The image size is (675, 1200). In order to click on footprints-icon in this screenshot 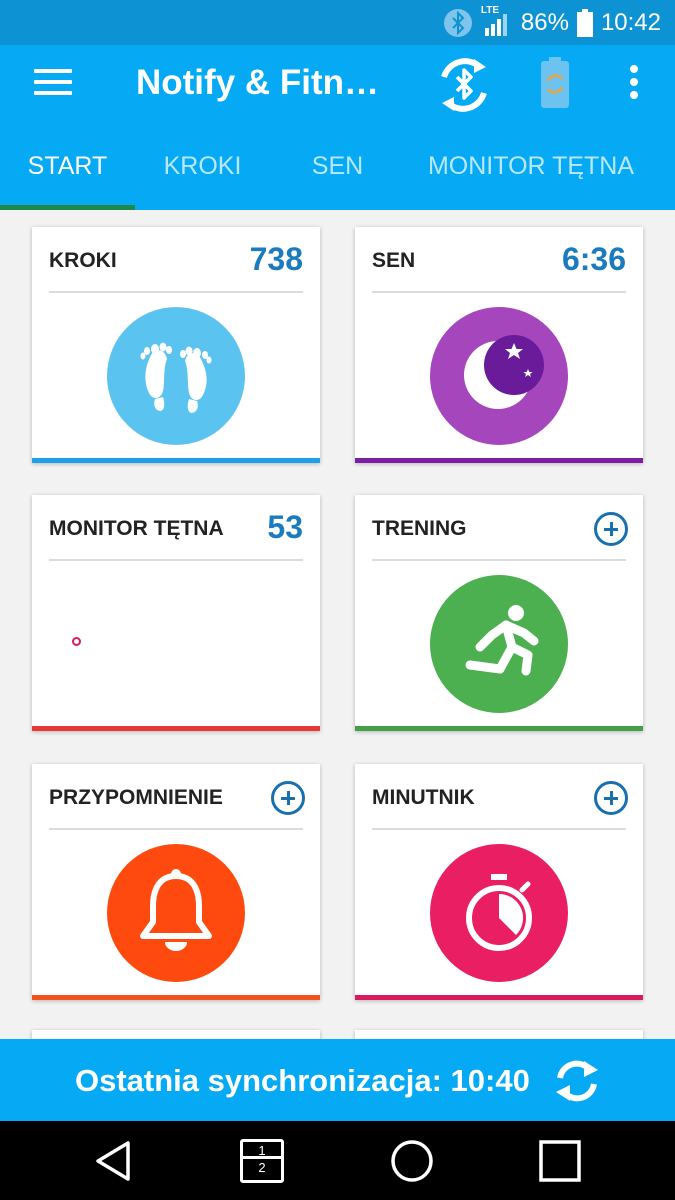, I will do `click(176, 377)`.